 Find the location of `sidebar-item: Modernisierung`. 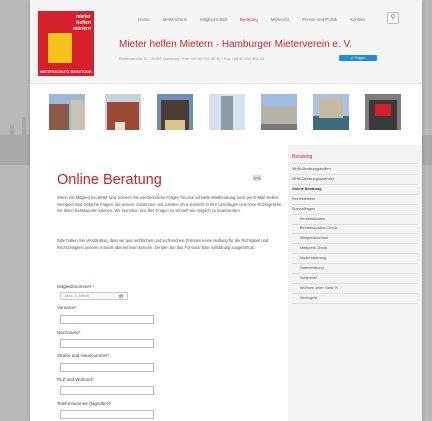

sidebar-item: Modernisierung is located at coordinates (313, 258).